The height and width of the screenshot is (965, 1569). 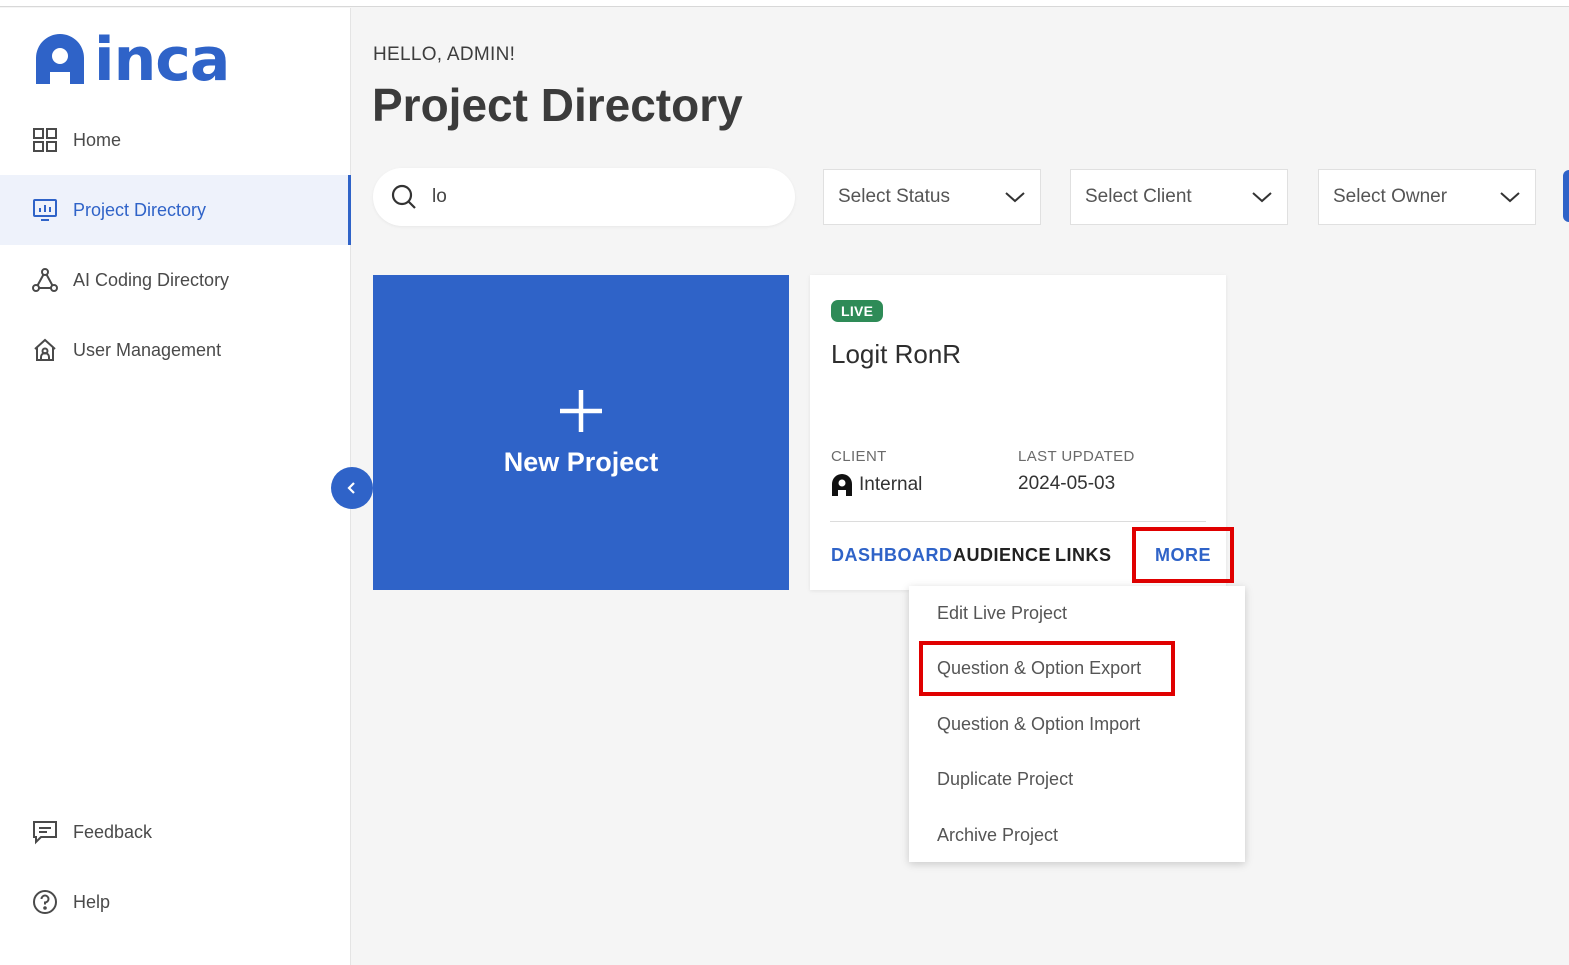 I want to click on house-icon, so click(x=45, y=350).